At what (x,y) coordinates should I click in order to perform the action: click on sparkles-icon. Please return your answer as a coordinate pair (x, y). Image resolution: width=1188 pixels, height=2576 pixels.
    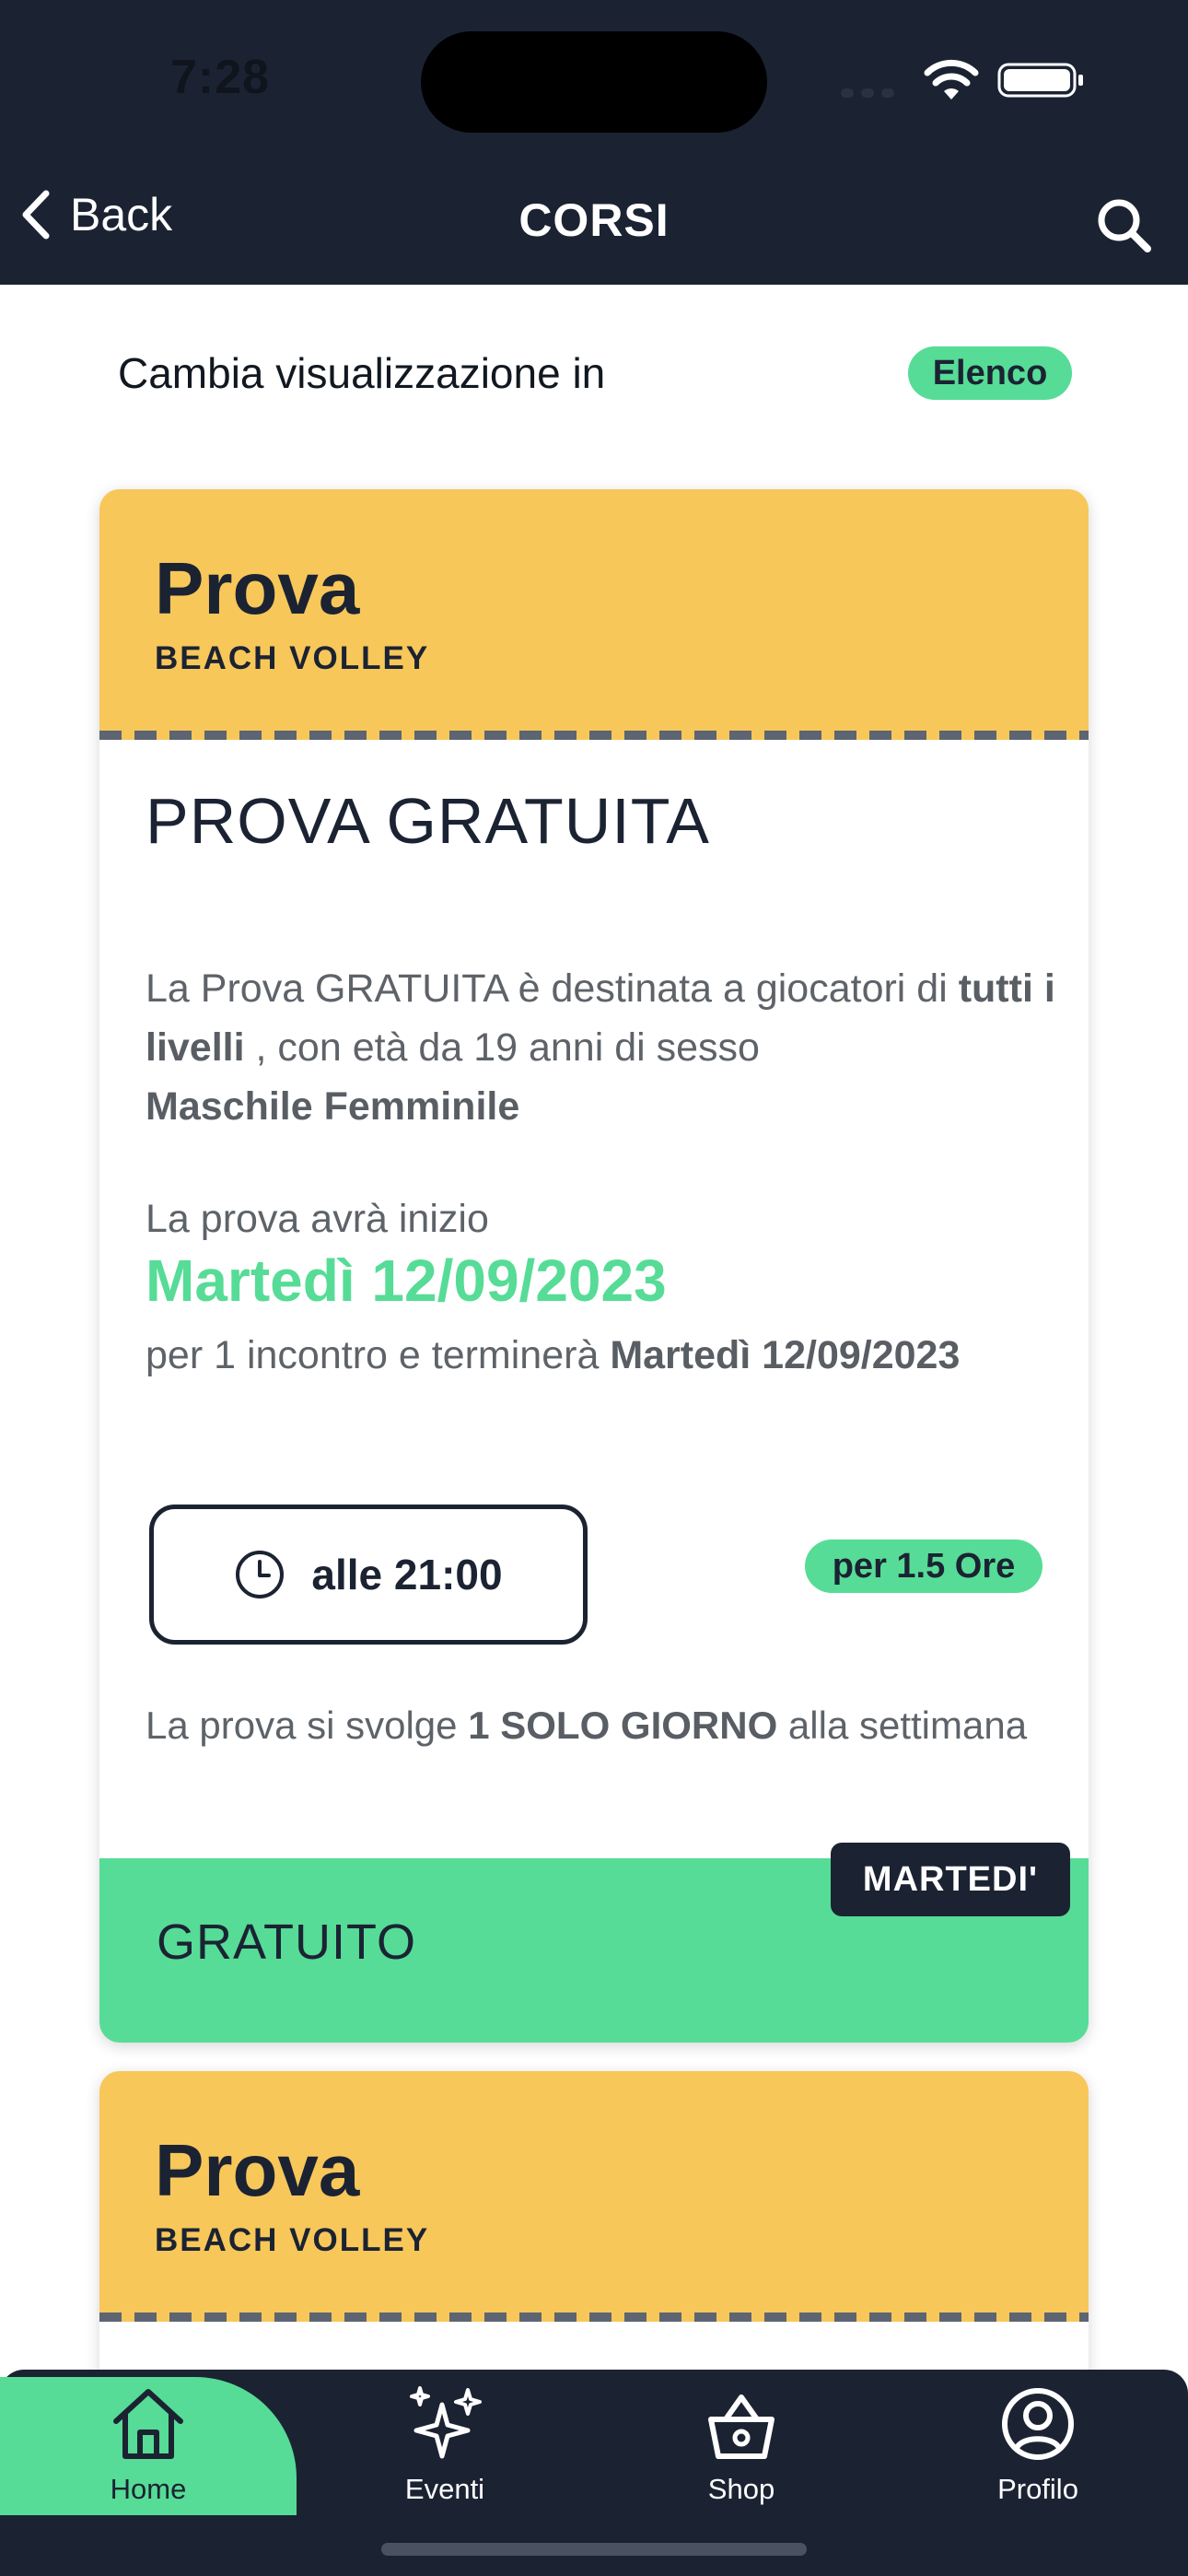
    Looking at the image, I should click on (446, 2422).